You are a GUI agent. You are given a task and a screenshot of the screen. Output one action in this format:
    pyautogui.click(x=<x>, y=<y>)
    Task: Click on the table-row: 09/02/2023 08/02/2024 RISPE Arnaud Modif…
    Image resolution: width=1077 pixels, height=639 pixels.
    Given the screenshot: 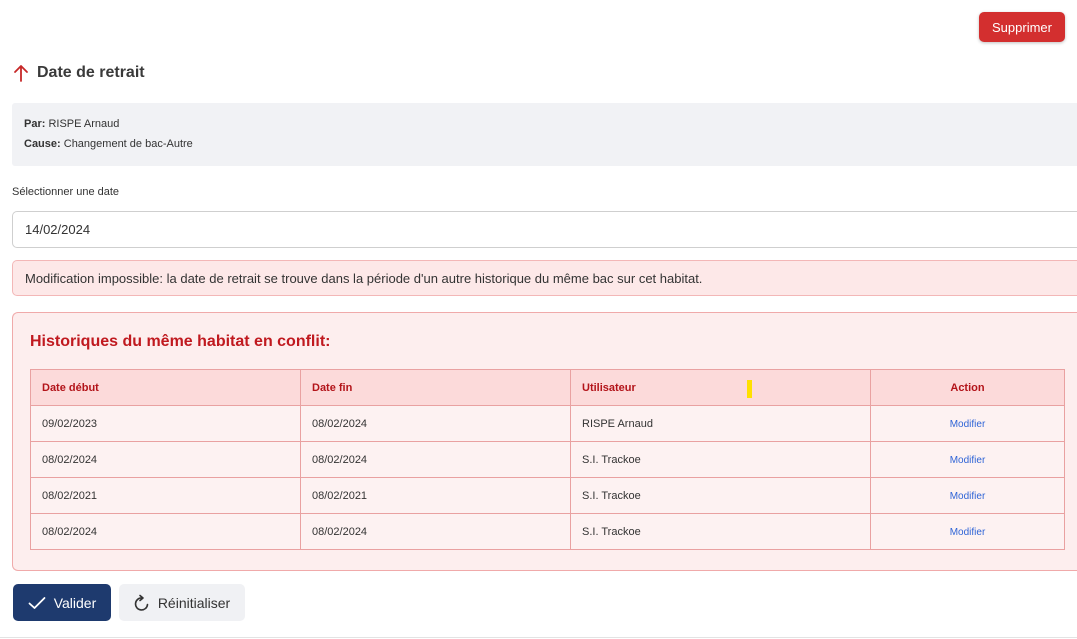 What is the action you would take?
    pyautogui.click(x=547, y=423)
    